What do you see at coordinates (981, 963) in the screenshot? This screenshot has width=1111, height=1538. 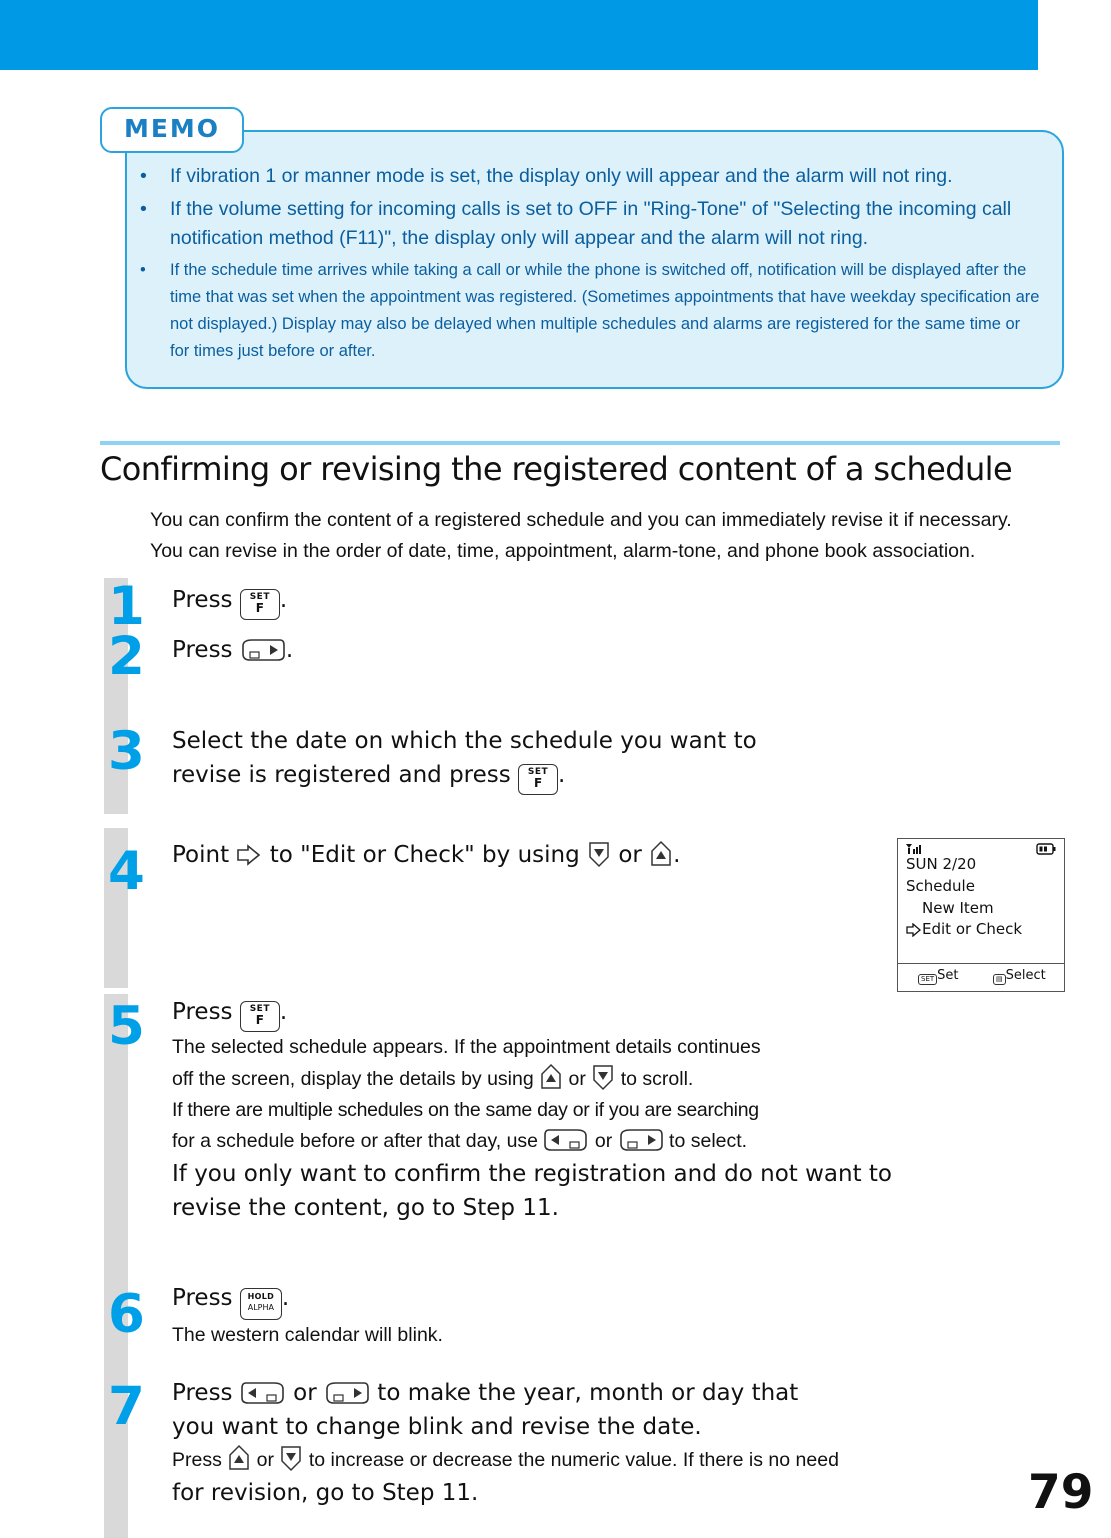 I see `phone-softkey-divider` at bounding box center [981, 963].